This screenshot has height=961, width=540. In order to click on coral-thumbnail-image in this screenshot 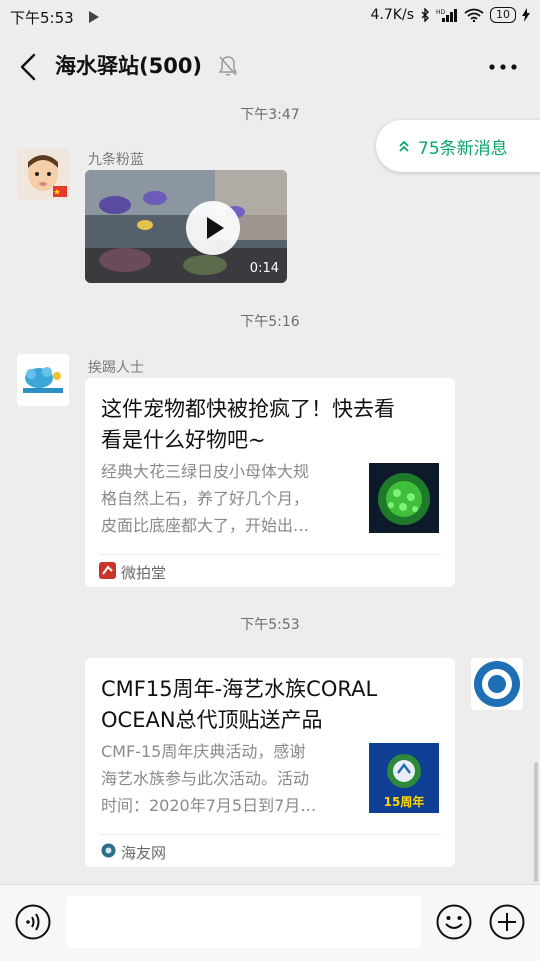, I will do `click(404, 498)`.